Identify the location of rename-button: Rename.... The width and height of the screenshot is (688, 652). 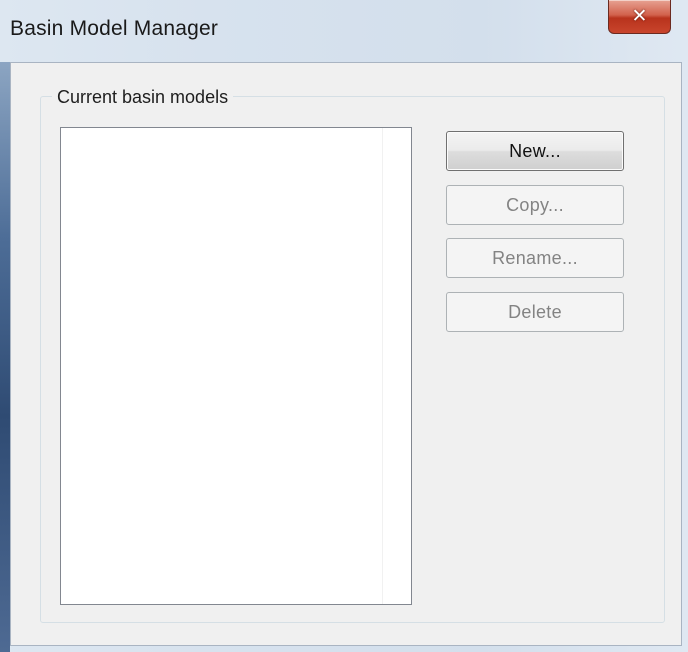
(535, 258).